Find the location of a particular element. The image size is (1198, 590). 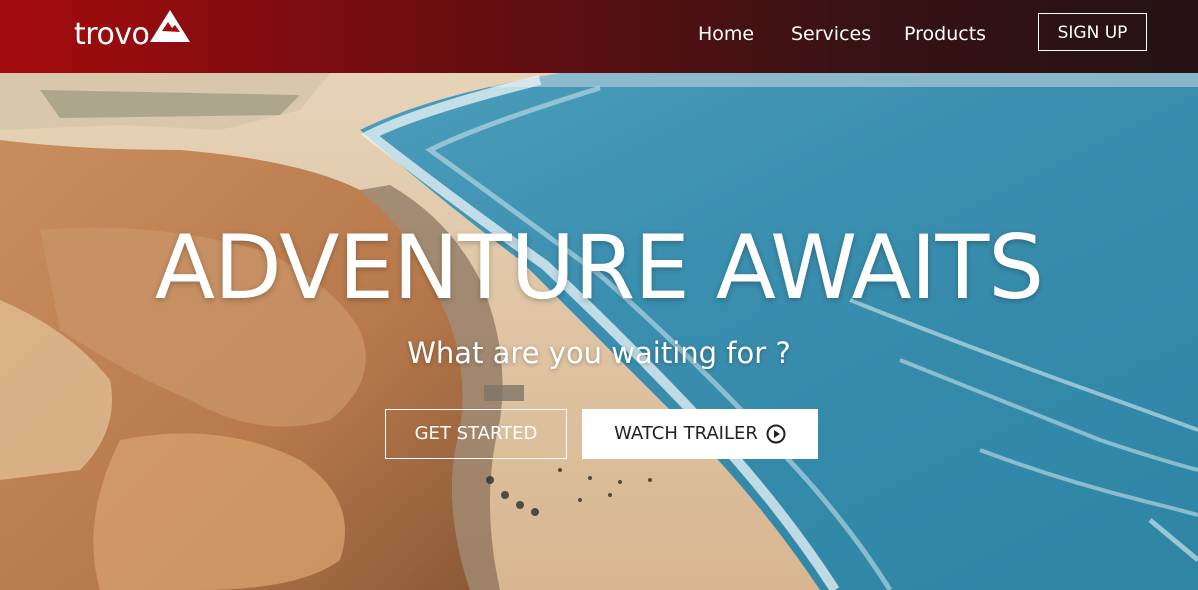

mountain-icon is located at coordinates (170, 28).